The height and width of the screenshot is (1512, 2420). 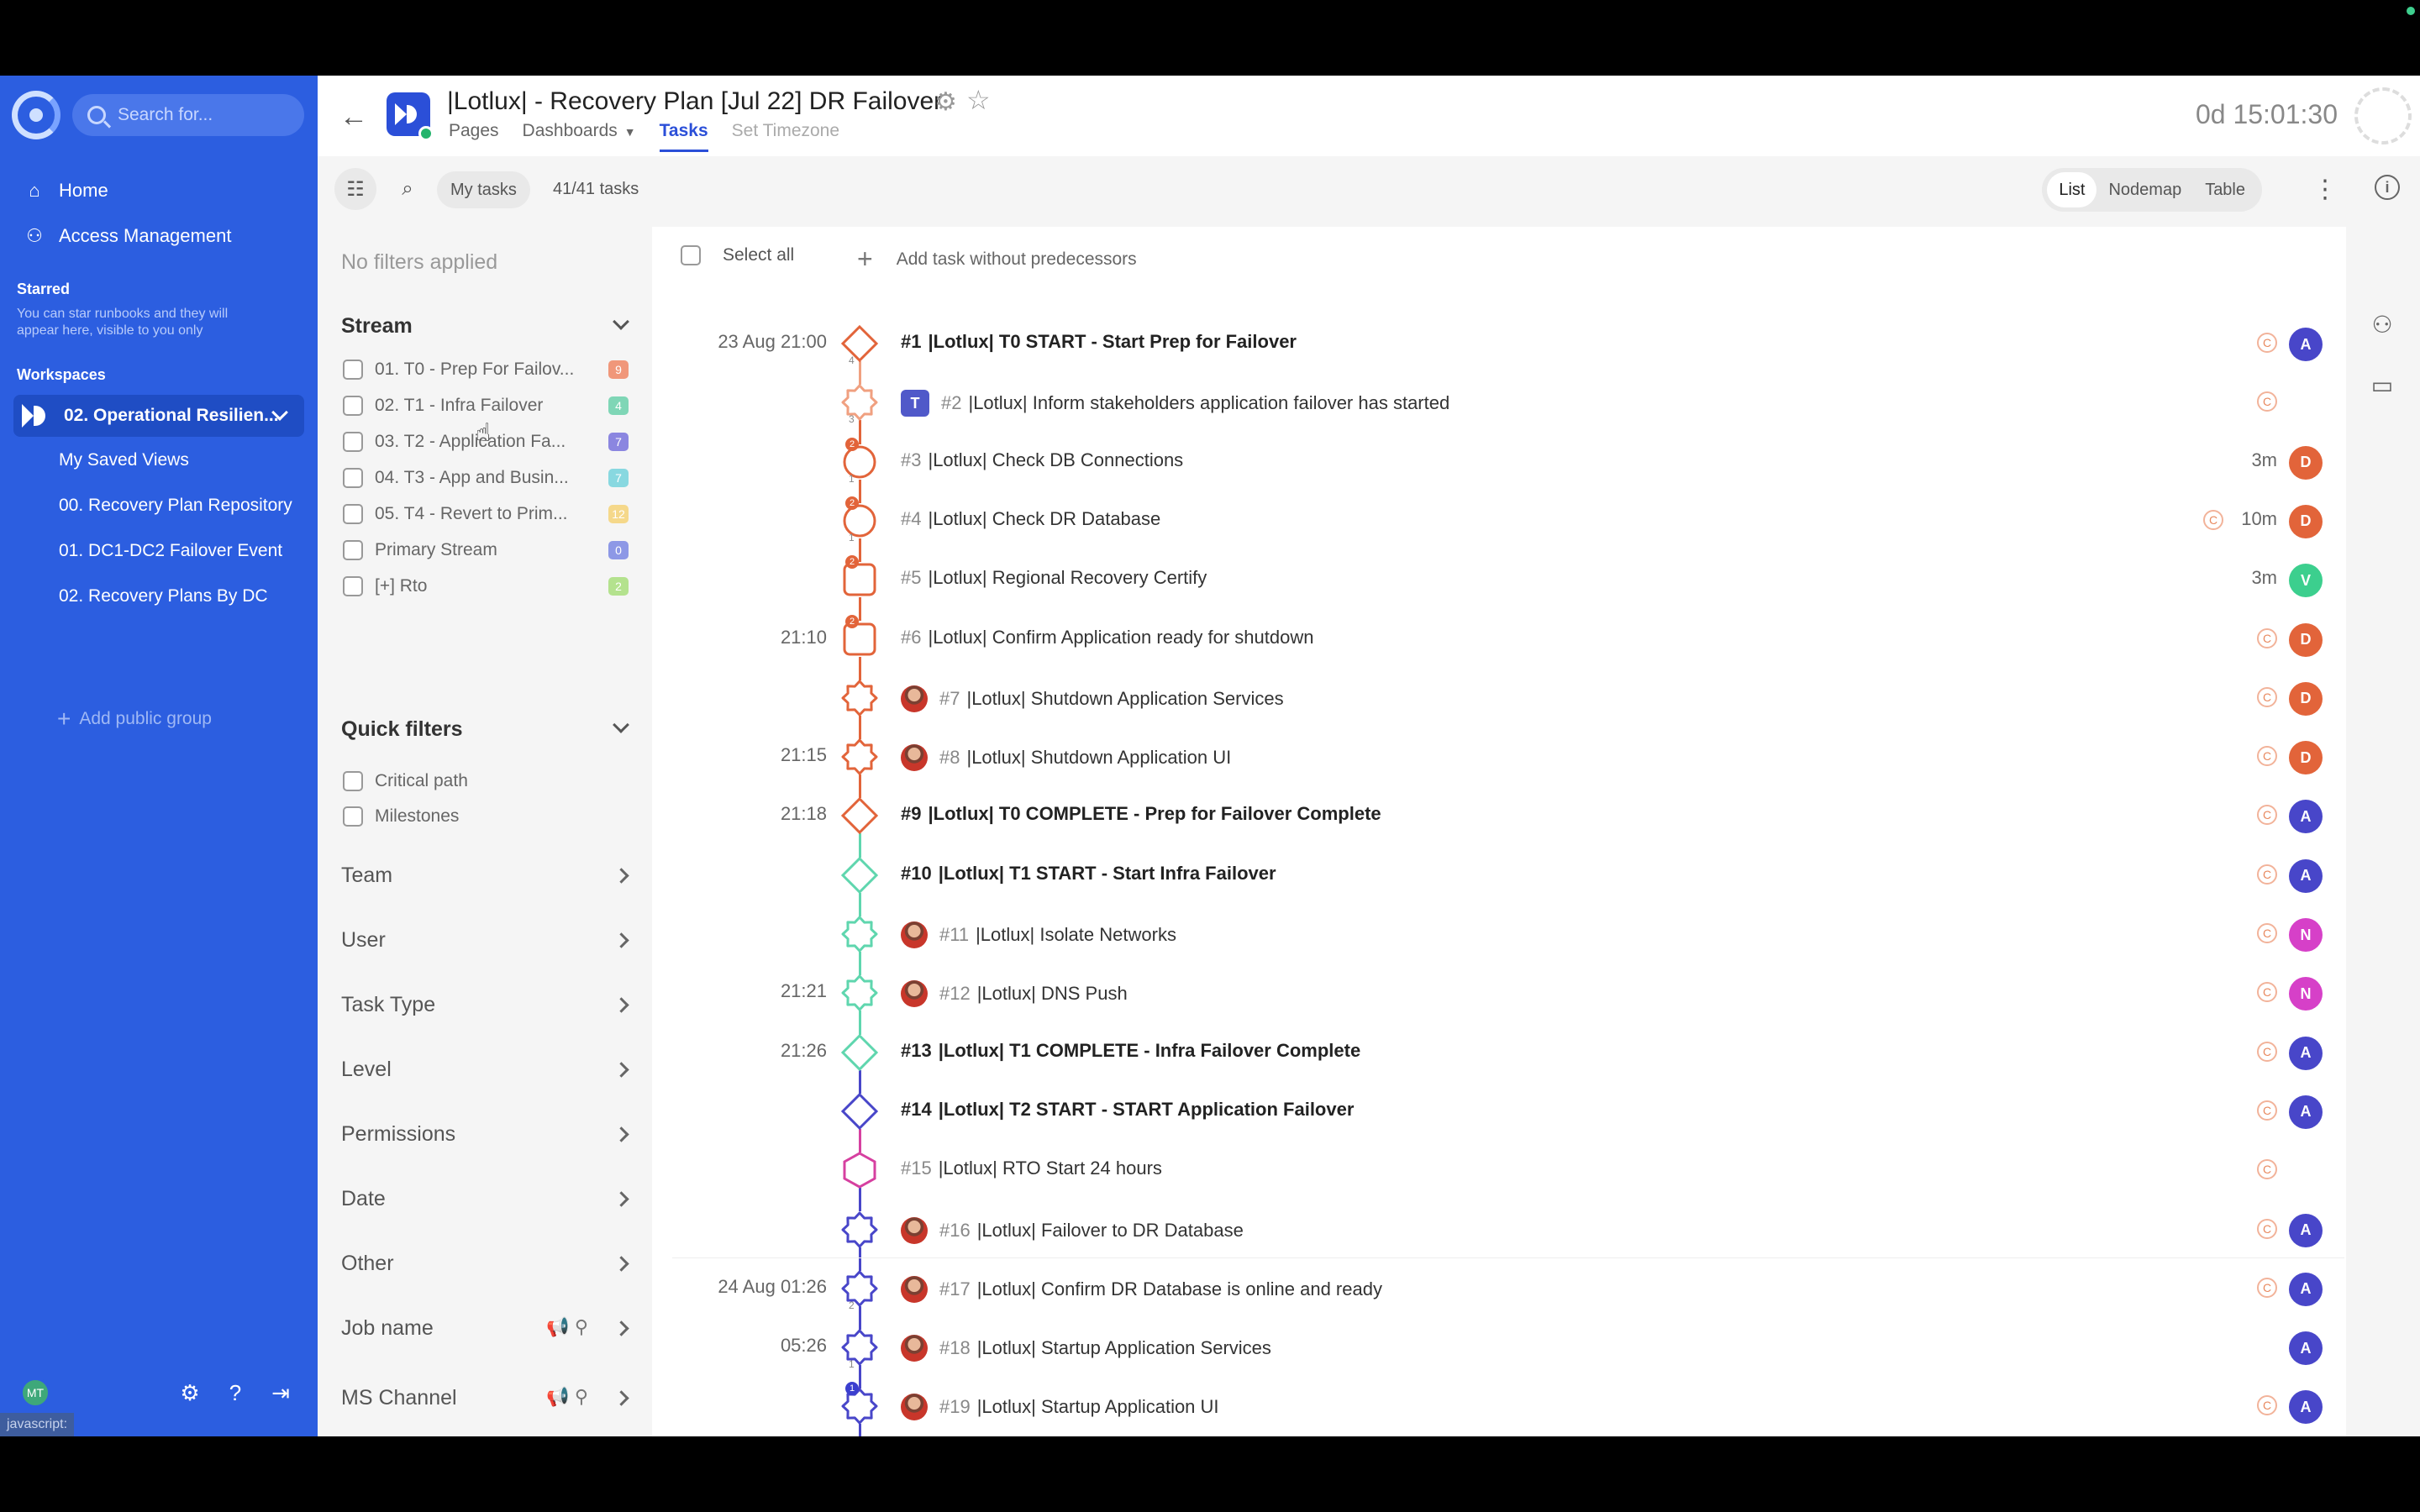 I want to click on task-title: #7 |Lotlux| Shutdown Application Services, so click(x=1092, y=698).